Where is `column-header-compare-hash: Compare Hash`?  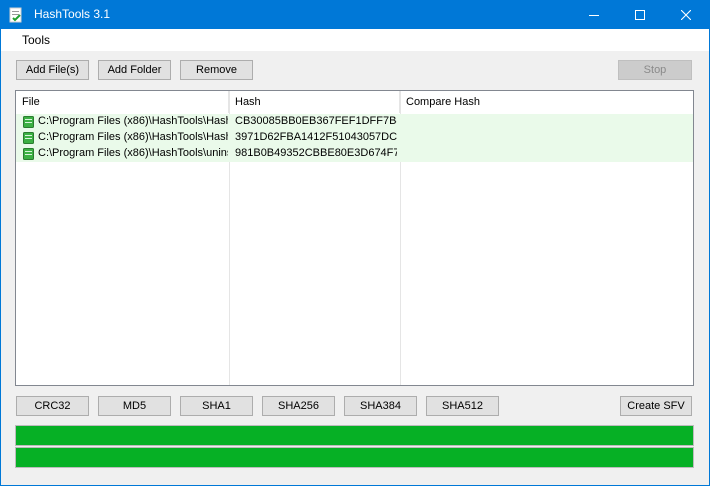
column-header-compare-hash: Compare Hash is located at coordinates (546, 102).